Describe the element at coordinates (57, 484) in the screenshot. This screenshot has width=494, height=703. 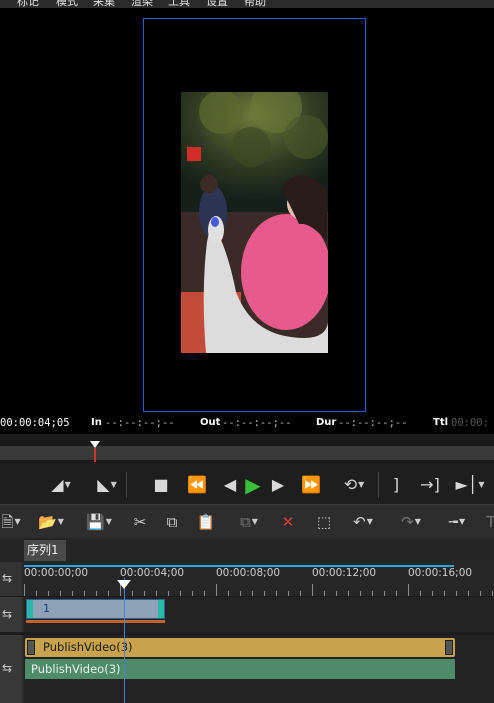
I see `mark-in-icon: ◢` at that location.